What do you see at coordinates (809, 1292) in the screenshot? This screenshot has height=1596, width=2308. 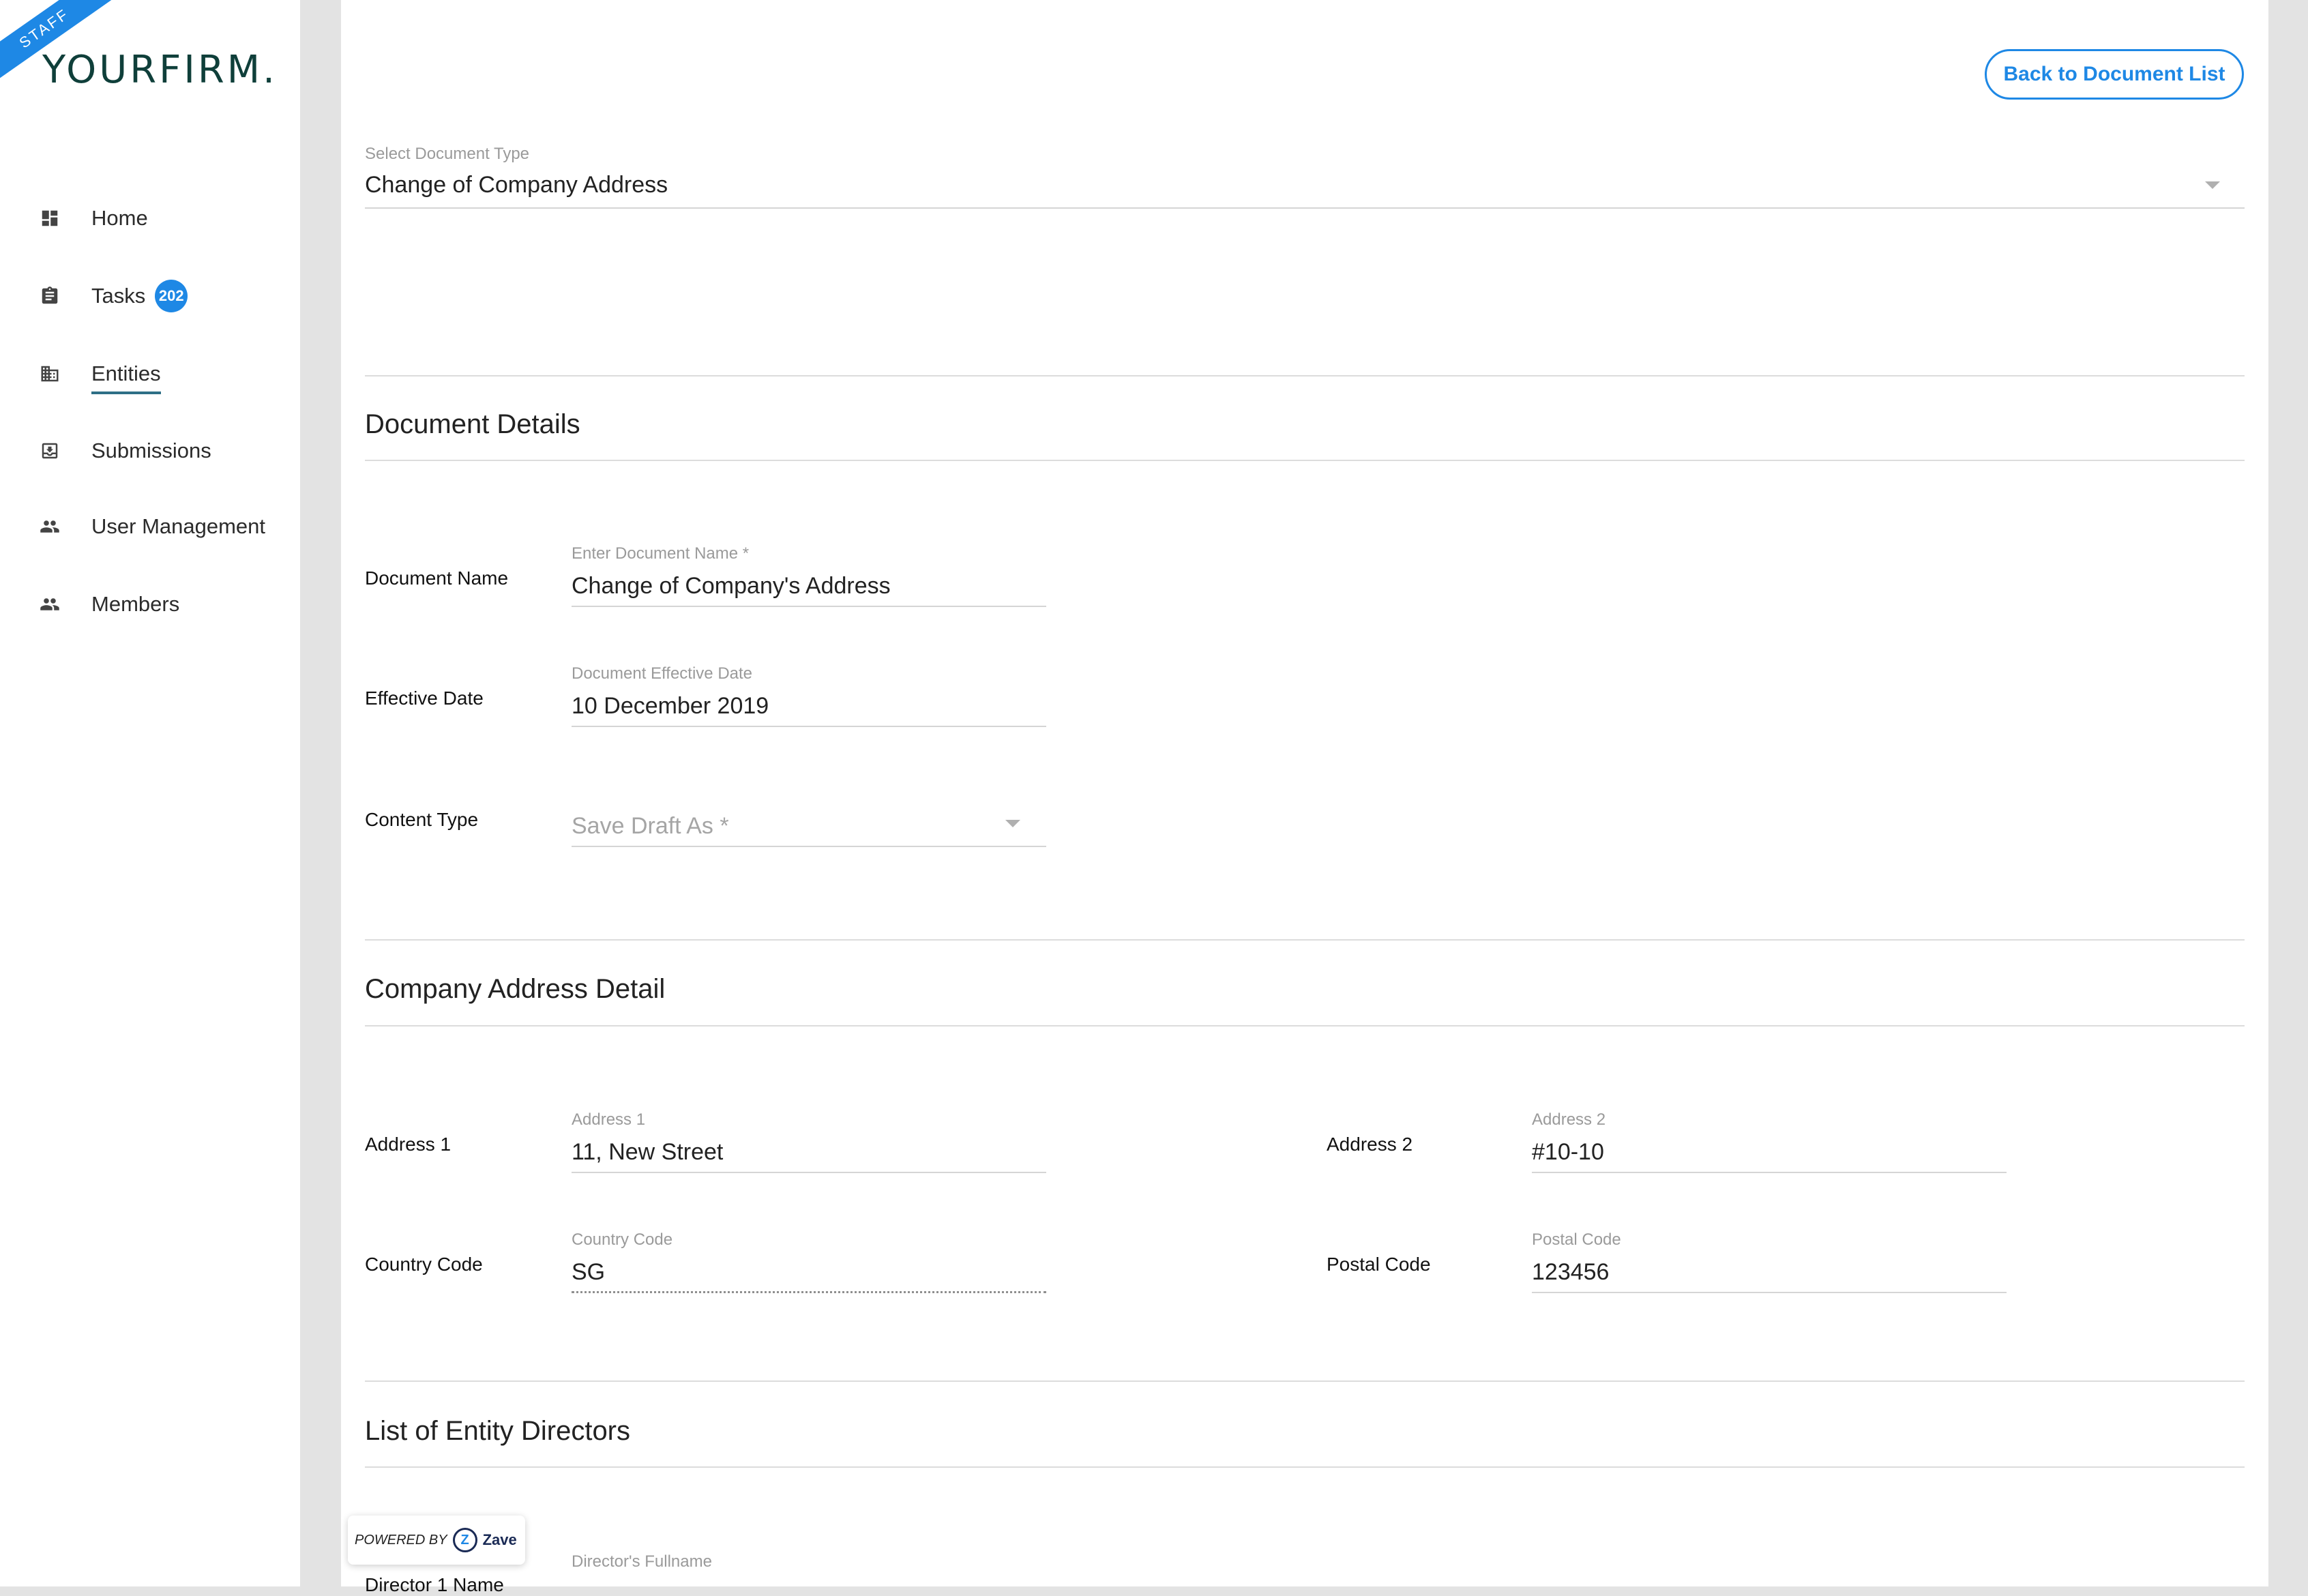 I see `input-underline-disabled` at bounding box center [809, 1292].